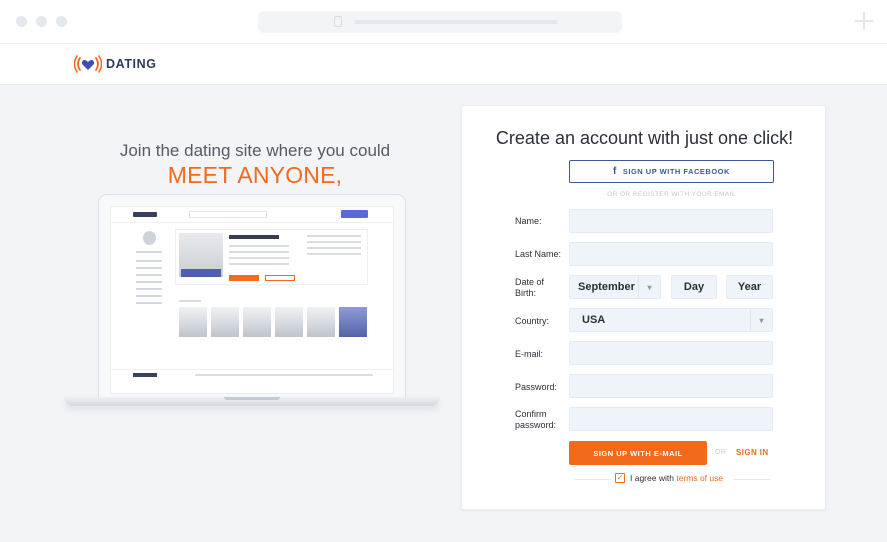 The height and width of the screenshot is (542, 887). I want to click on preview-avatar, so click(149, 238).